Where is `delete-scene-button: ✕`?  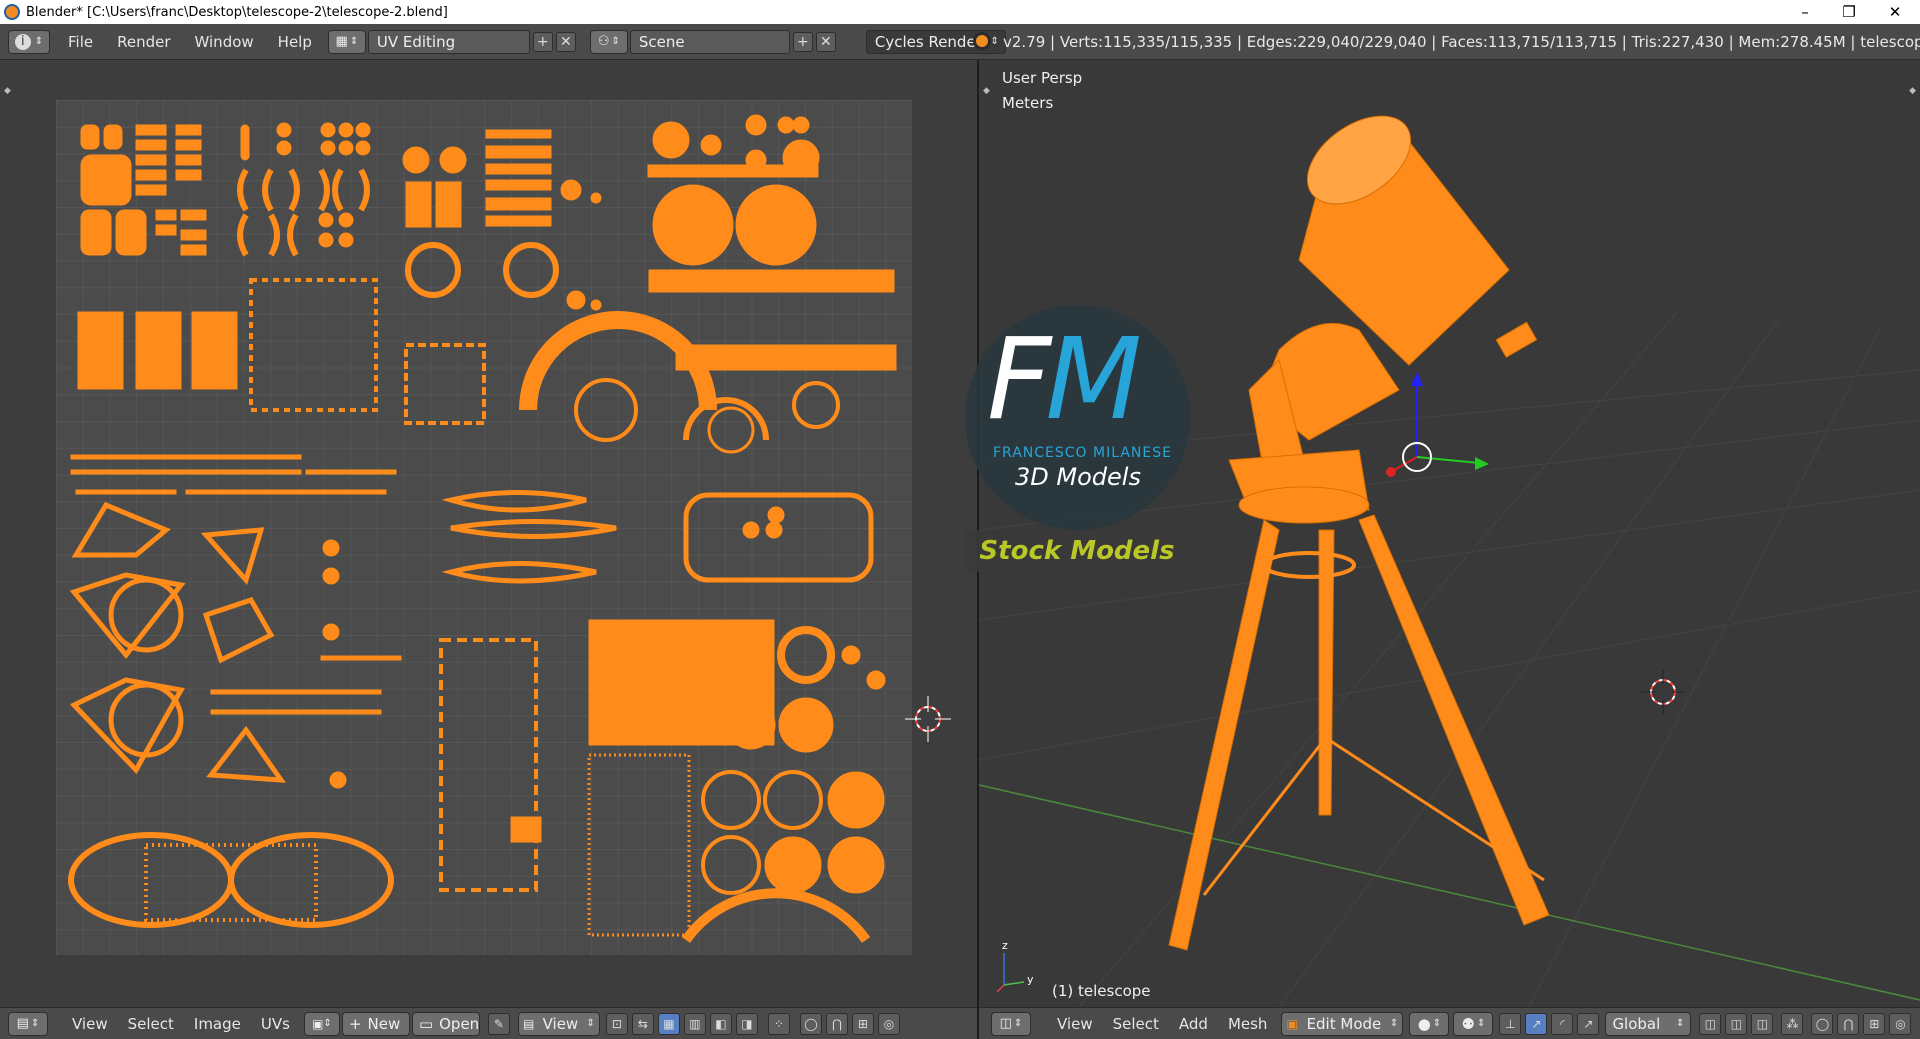 delete-scene-button: ✕ is located at coordinates (825, 41).